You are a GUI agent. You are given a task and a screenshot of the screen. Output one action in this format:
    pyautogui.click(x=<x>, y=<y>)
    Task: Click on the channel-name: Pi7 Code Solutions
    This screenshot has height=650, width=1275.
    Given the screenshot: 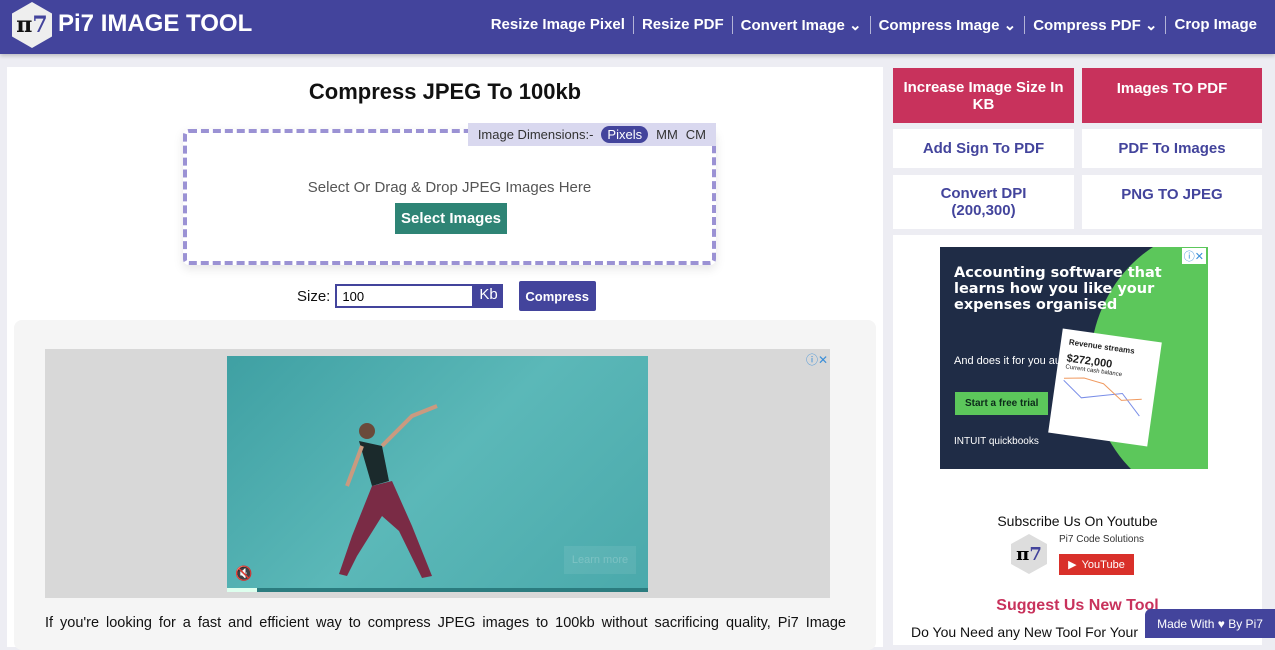 What is the action you would take?
    pyautogui.click(x=1102, y=539)
    